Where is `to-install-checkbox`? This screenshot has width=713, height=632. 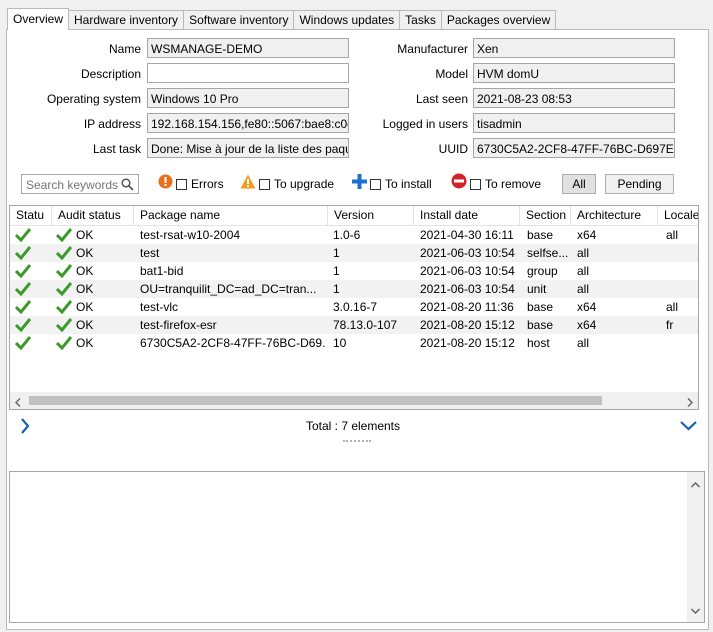 to-install-checkbox is located at coordinates (375, 184).